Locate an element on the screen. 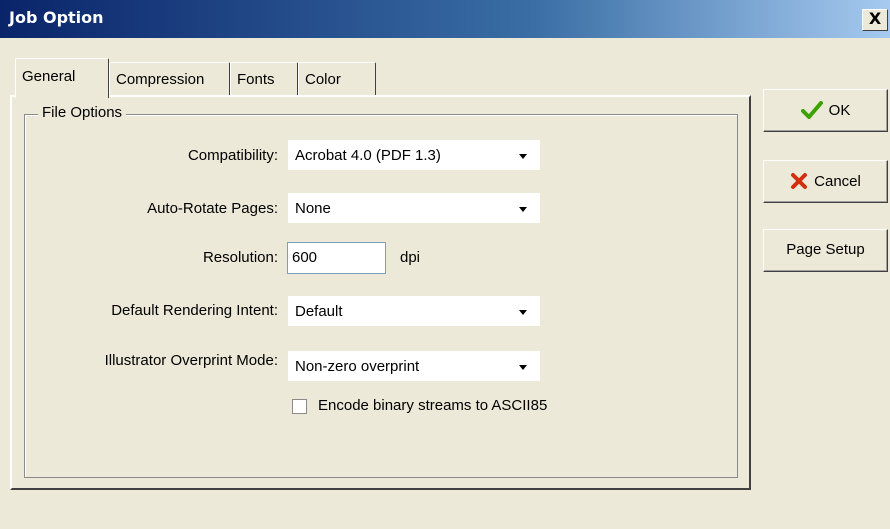 This screenshot has width=890, height=529. compatibility-select: Acrobat 4.0 (PDF 1.3) is located at coordinates (414, 155).